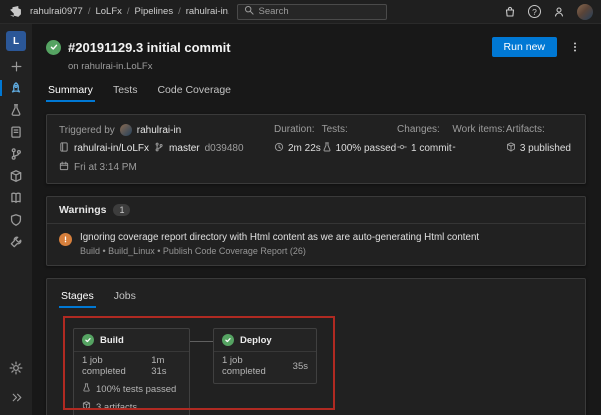  Describe the element at coordinates (16, 397) in the screenshot. I see `expand-rail-icon` at that location.